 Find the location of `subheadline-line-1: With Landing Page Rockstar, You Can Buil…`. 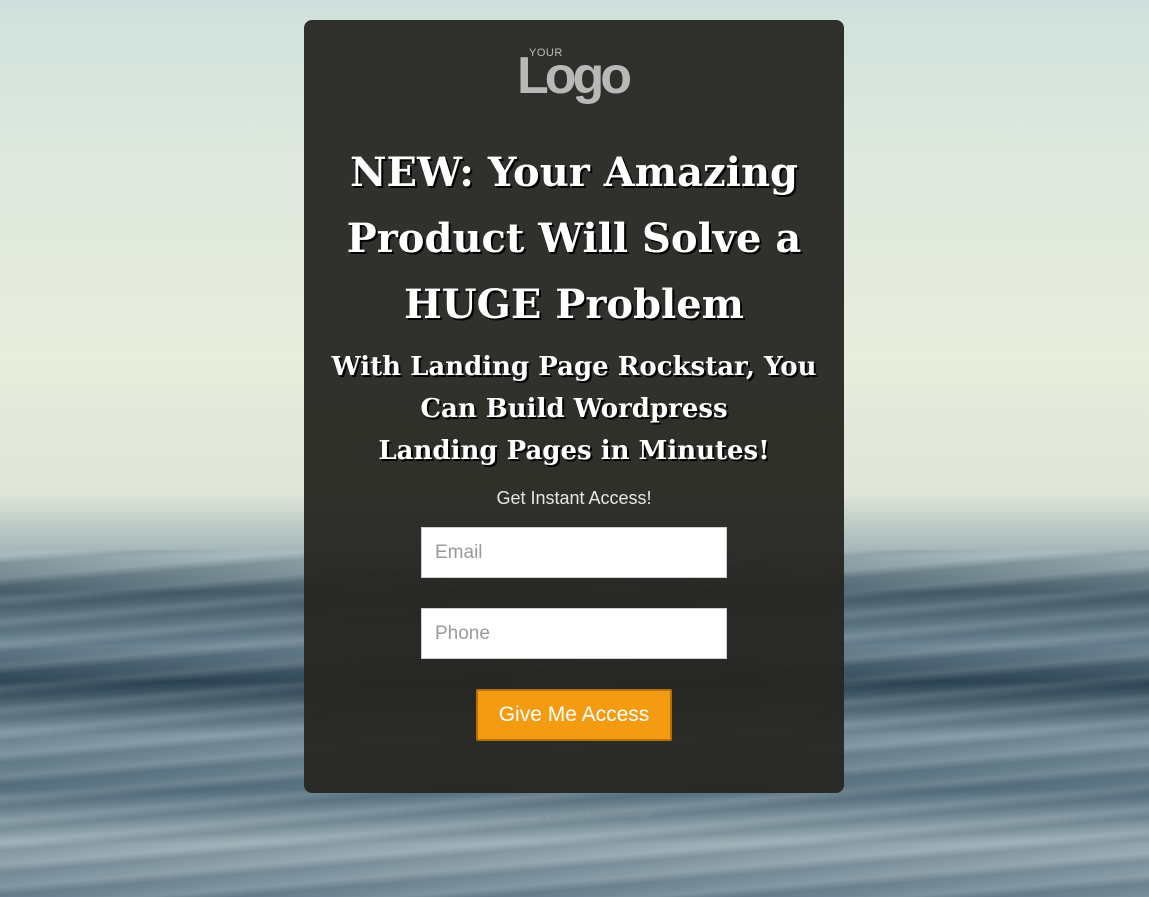

subheadline-line-1: With Landing Page Rockstar, You Can Buil… is located at coordinates (574, 388).